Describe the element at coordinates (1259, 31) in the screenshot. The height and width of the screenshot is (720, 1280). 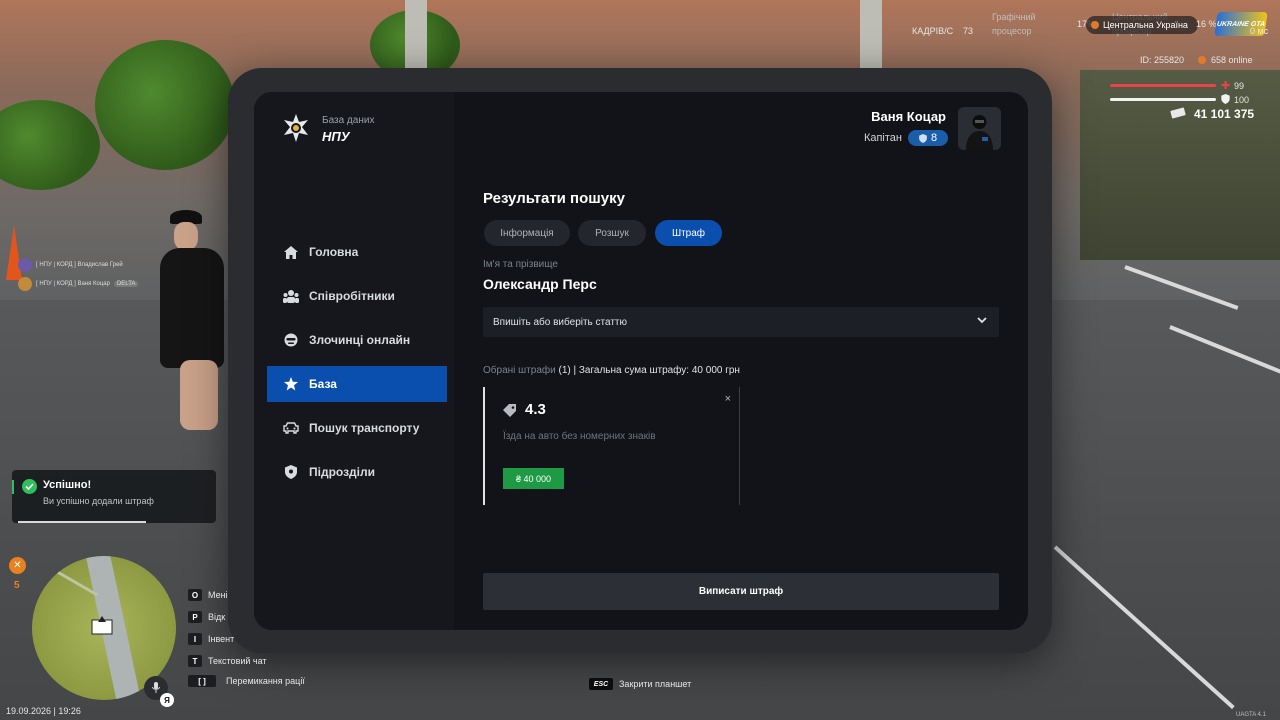
I see `ping: 0 мс` at that location.